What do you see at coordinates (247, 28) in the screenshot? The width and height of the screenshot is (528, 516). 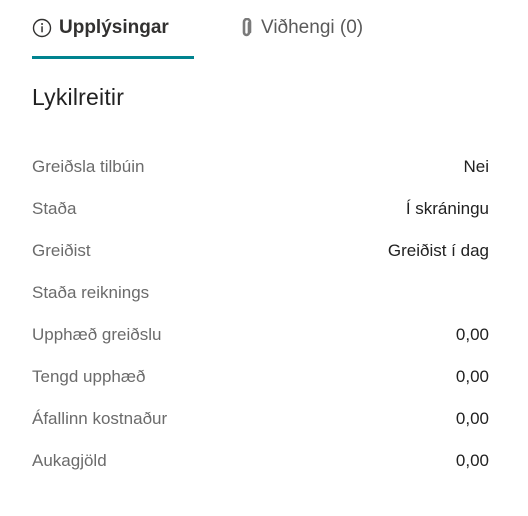 I see `paperclip-icon` at bounding box center [247, 28].